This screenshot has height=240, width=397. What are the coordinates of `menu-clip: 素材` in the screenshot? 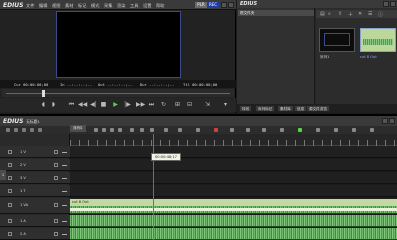 It's located at (69, 6).